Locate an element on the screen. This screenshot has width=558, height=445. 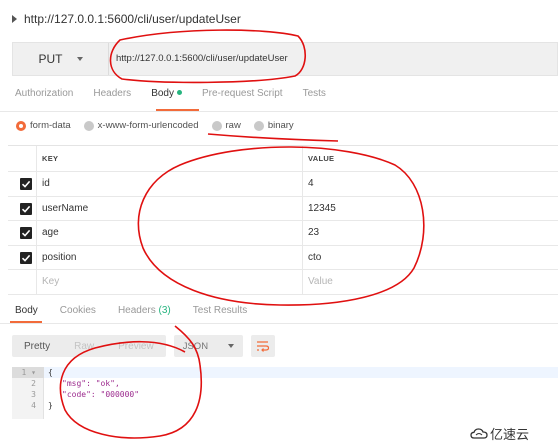
annotation-circle-url is located at coordinates (207, 56).